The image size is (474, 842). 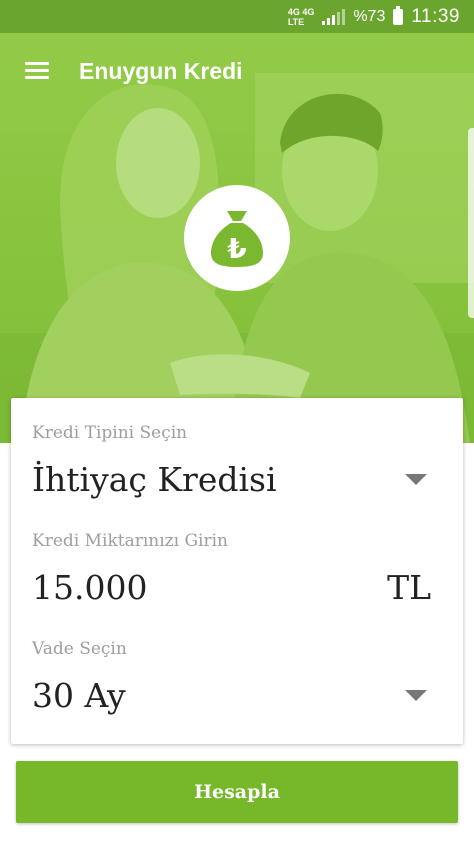 I want to click on network-indicator: 4G 4G LTE, so click(x=301, y=17).